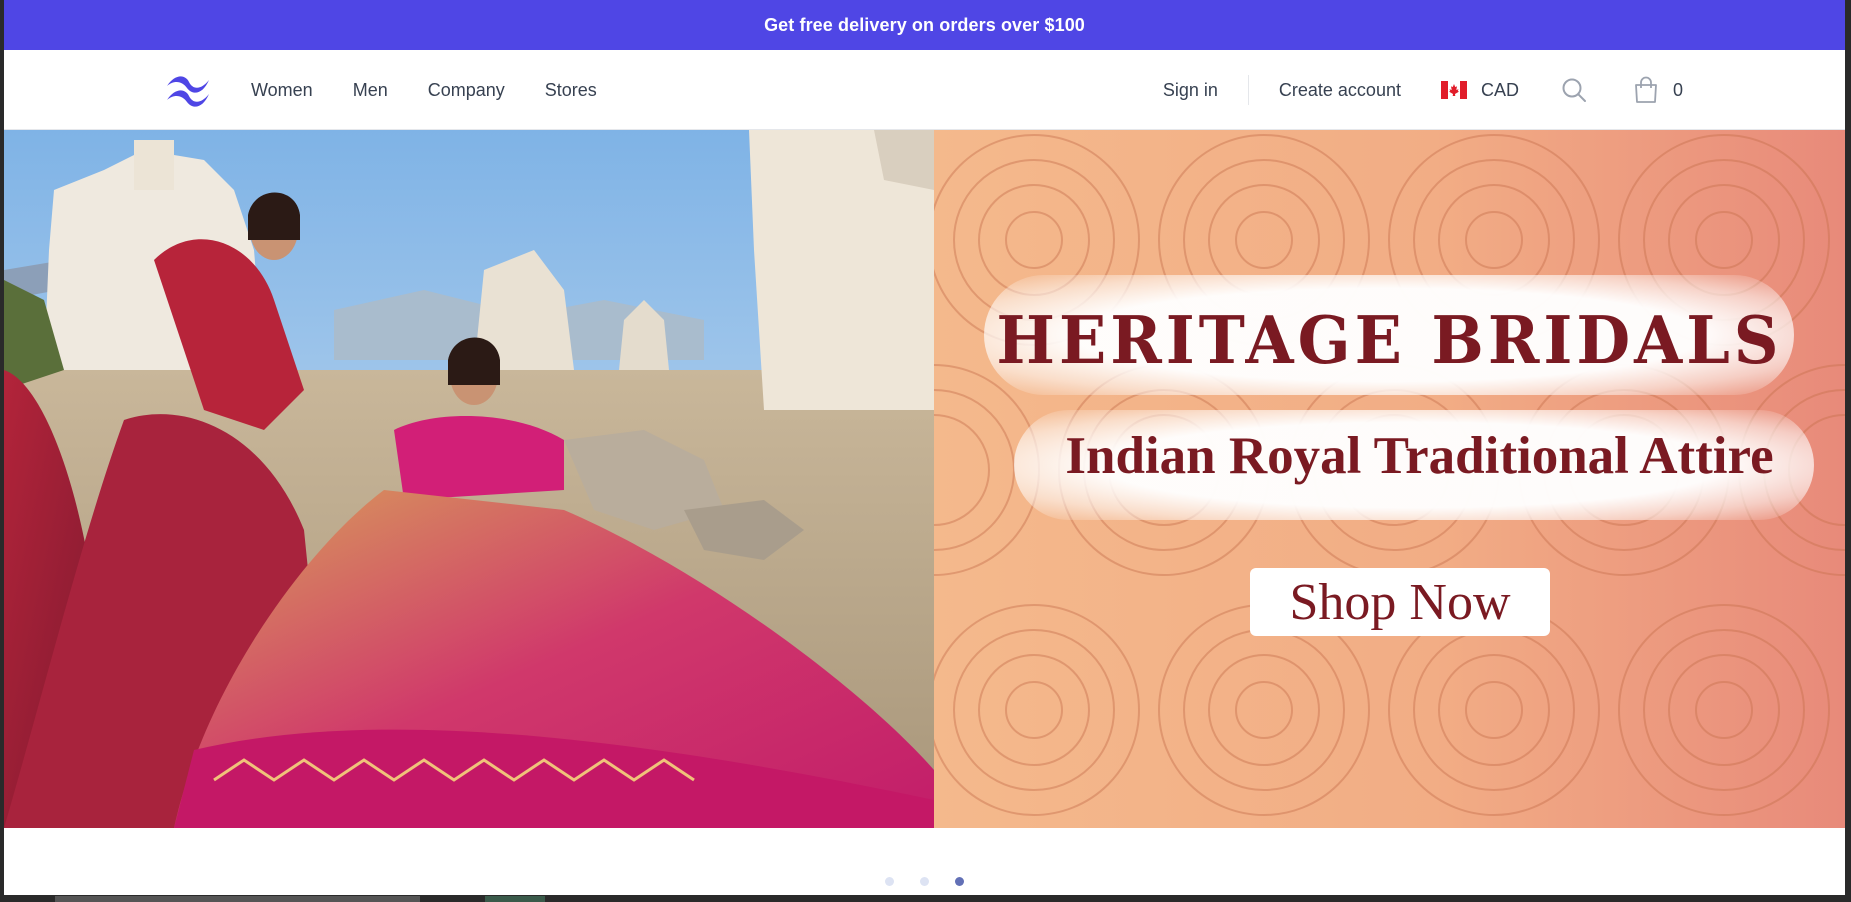 The height and width of the screenshot is (902, 1851). I want to click on carousel-indicators, so click(924, 881).